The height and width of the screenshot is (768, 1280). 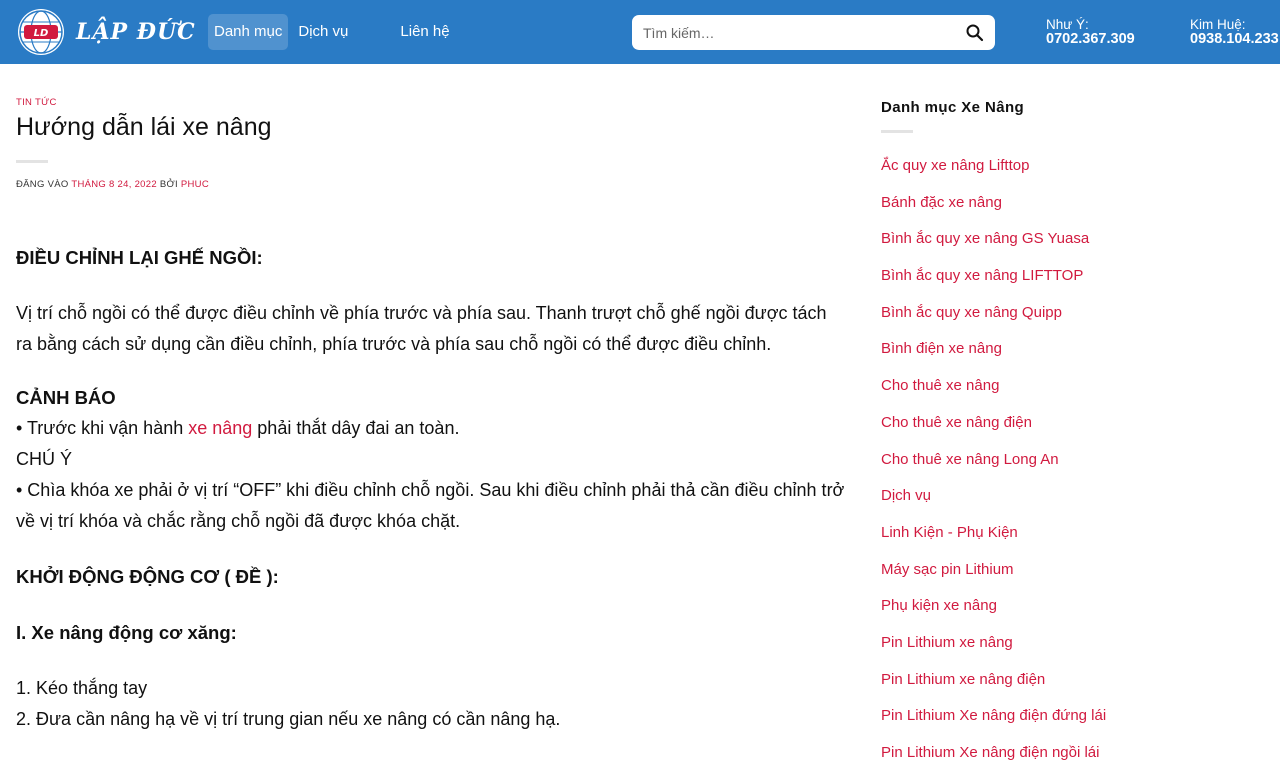 What do you see at coordinates (792, 32) in the screenshot?
I see `search-input` at bounding box center [792, 32].